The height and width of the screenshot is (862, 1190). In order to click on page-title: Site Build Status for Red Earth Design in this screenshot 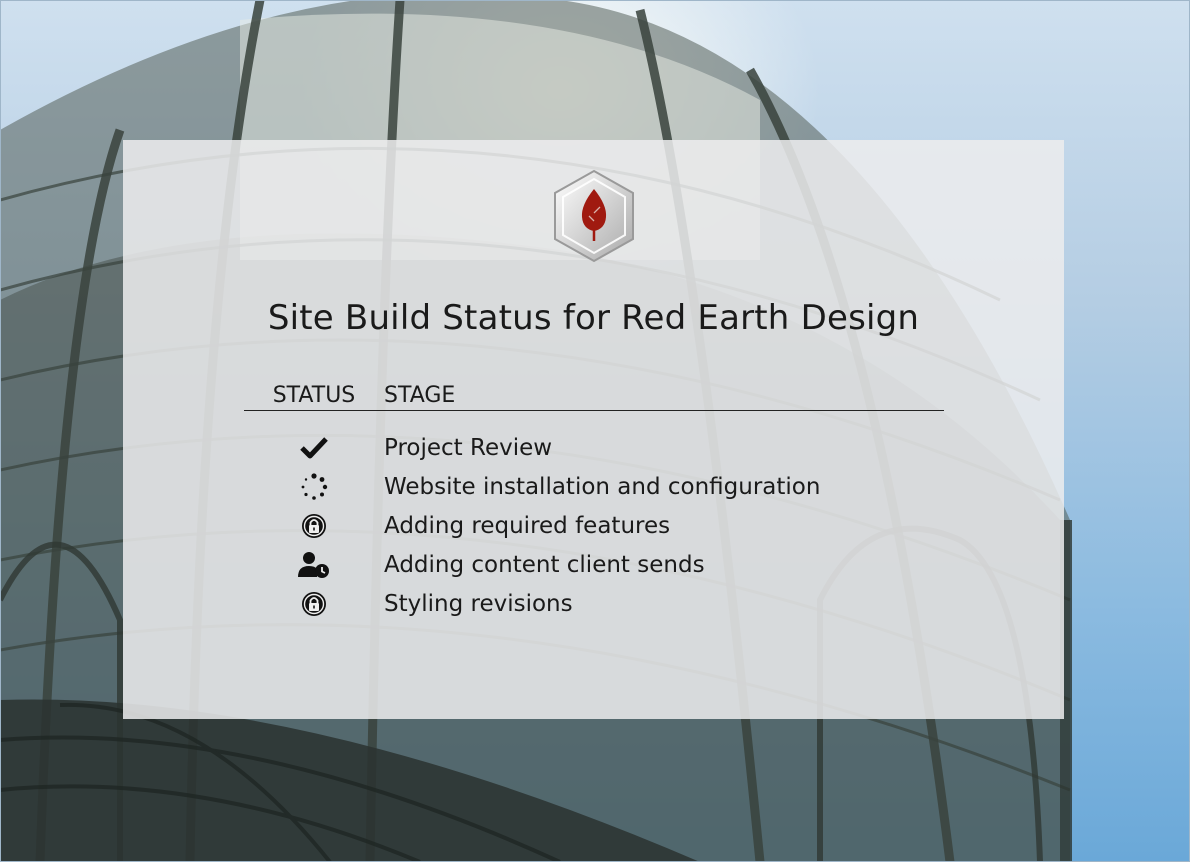, I will do `click(593, 318)`.